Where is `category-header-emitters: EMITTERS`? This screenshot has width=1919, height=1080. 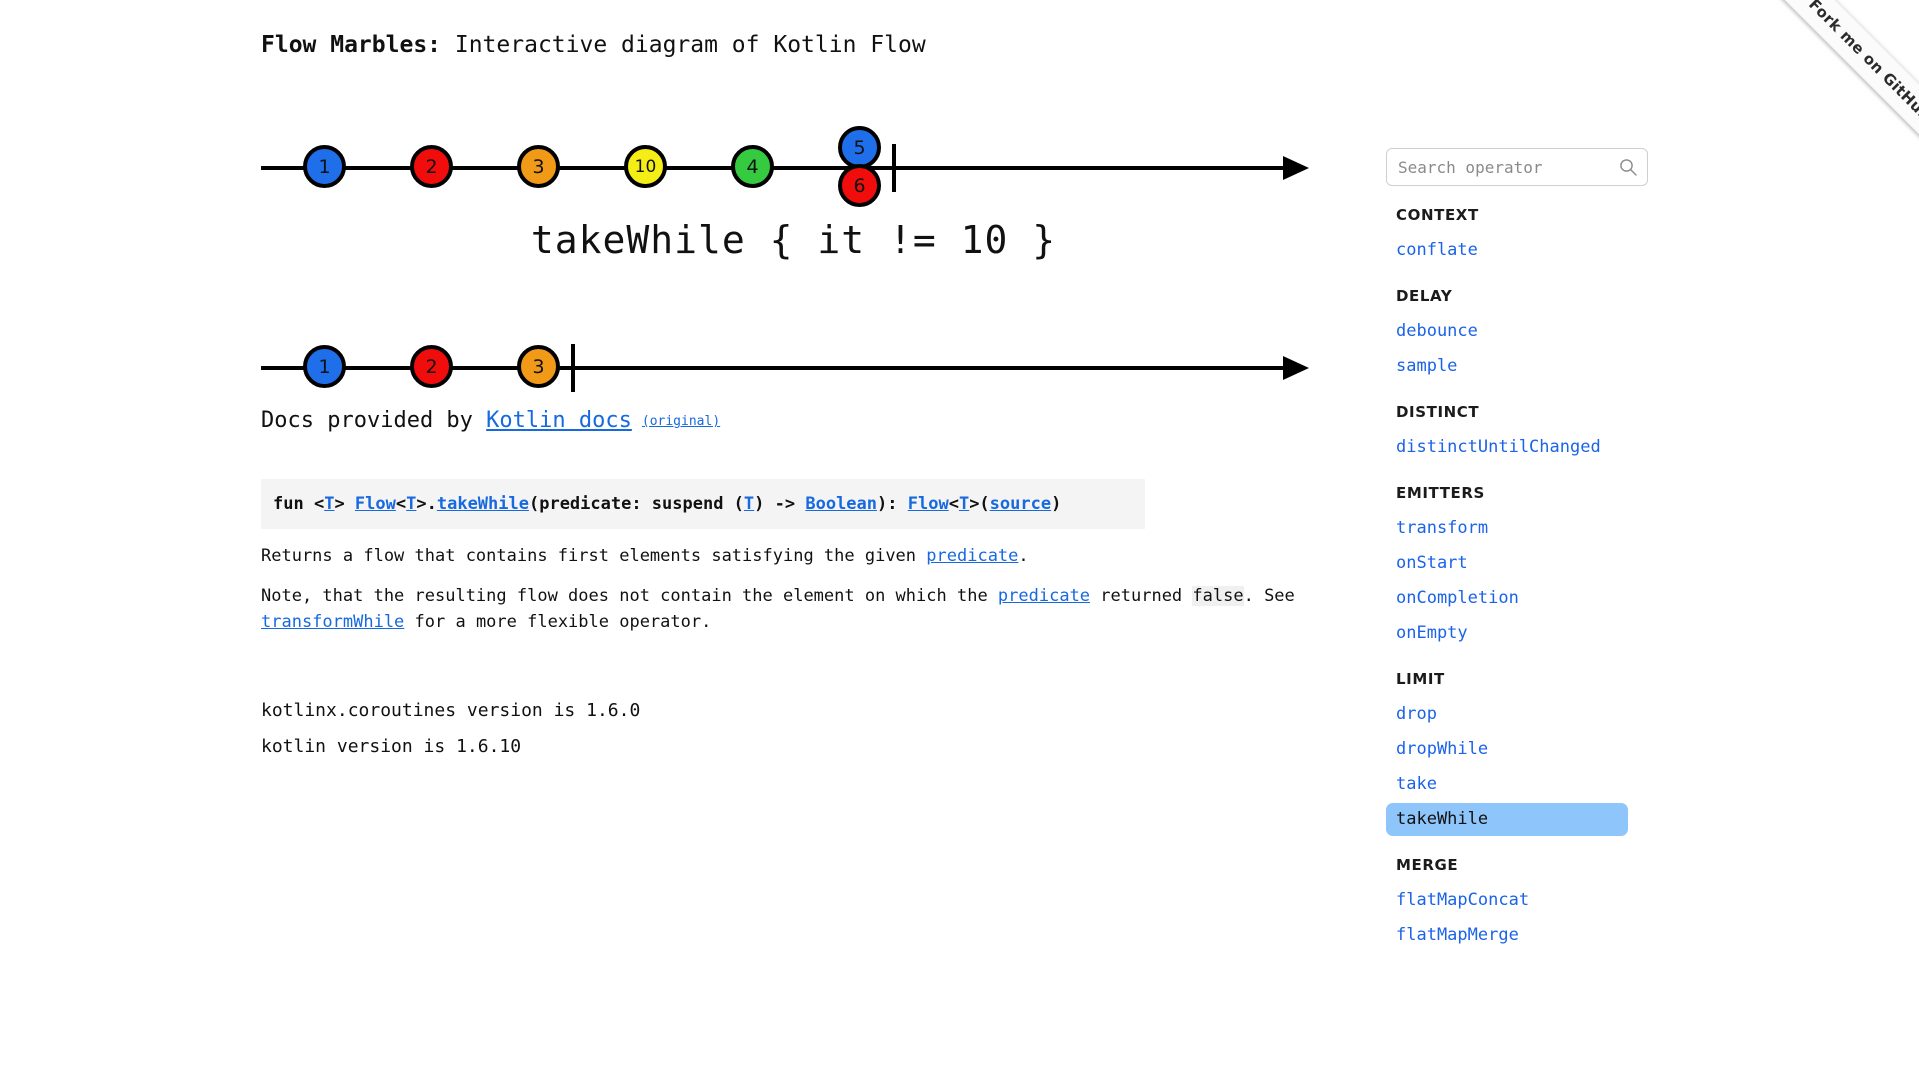
category-header-emitters: EMITTERS is located at coordinates (1440, 493).